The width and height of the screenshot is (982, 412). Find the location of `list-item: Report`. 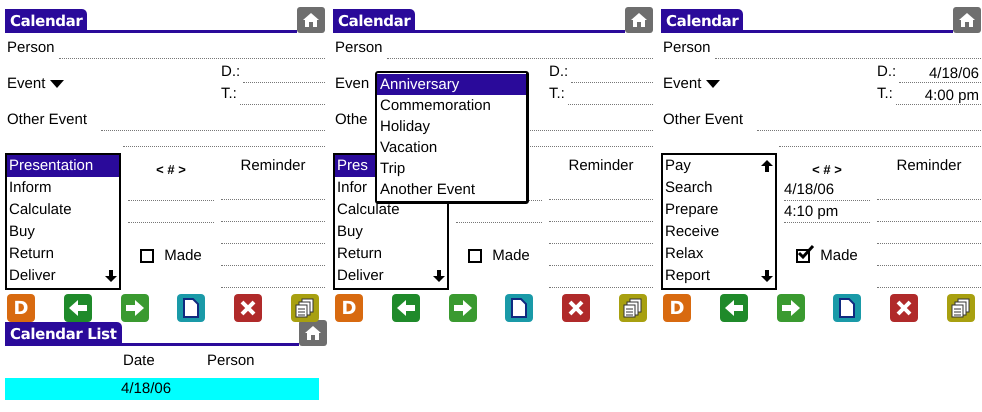

list-item: Report is located at coordinates (719, 276).